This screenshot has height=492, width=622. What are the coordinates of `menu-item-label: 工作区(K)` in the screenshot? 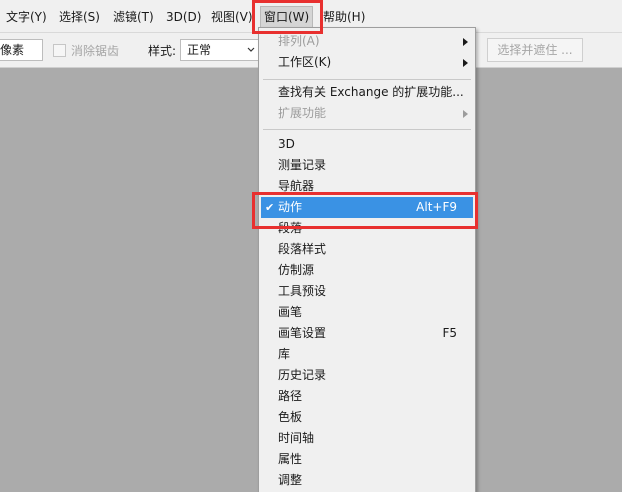 It's located at (305, 62).